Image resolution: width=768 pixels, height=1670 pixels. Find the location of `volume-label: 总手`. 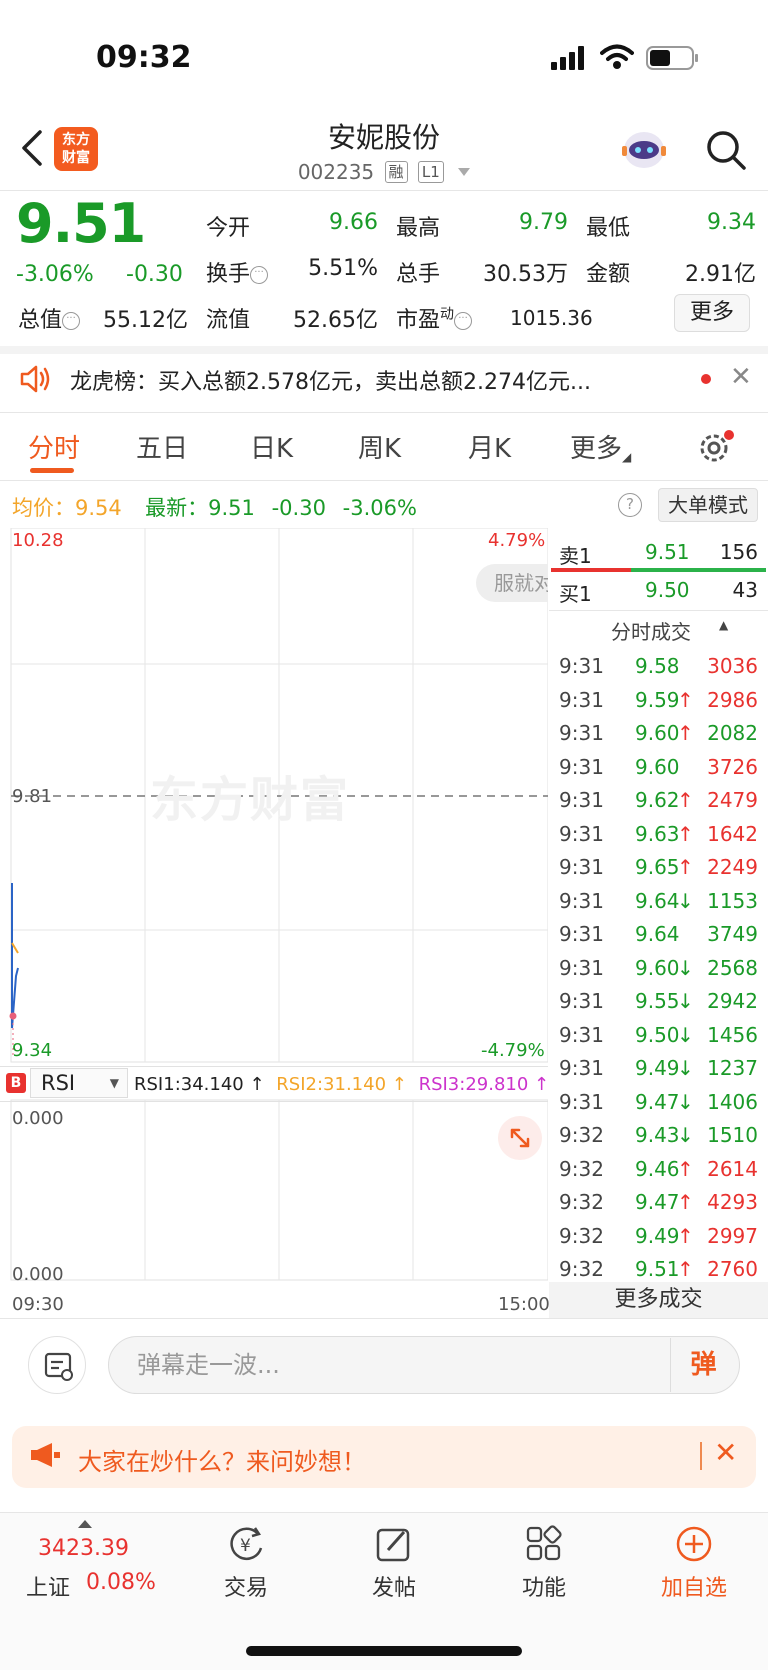

volume-label: 总手 is located at coordinates (418, 274).